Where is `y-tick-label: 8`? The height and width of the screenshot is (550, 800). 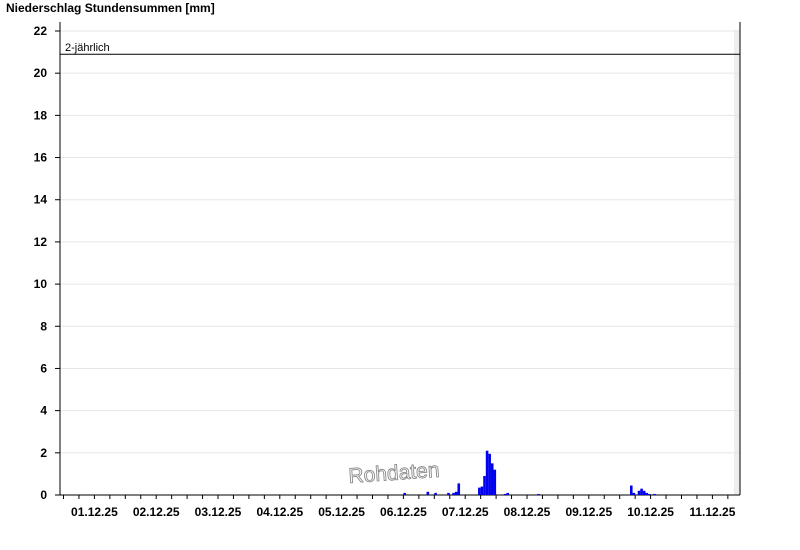
y-tick-label: 8 is located at coordinates (43, 326).